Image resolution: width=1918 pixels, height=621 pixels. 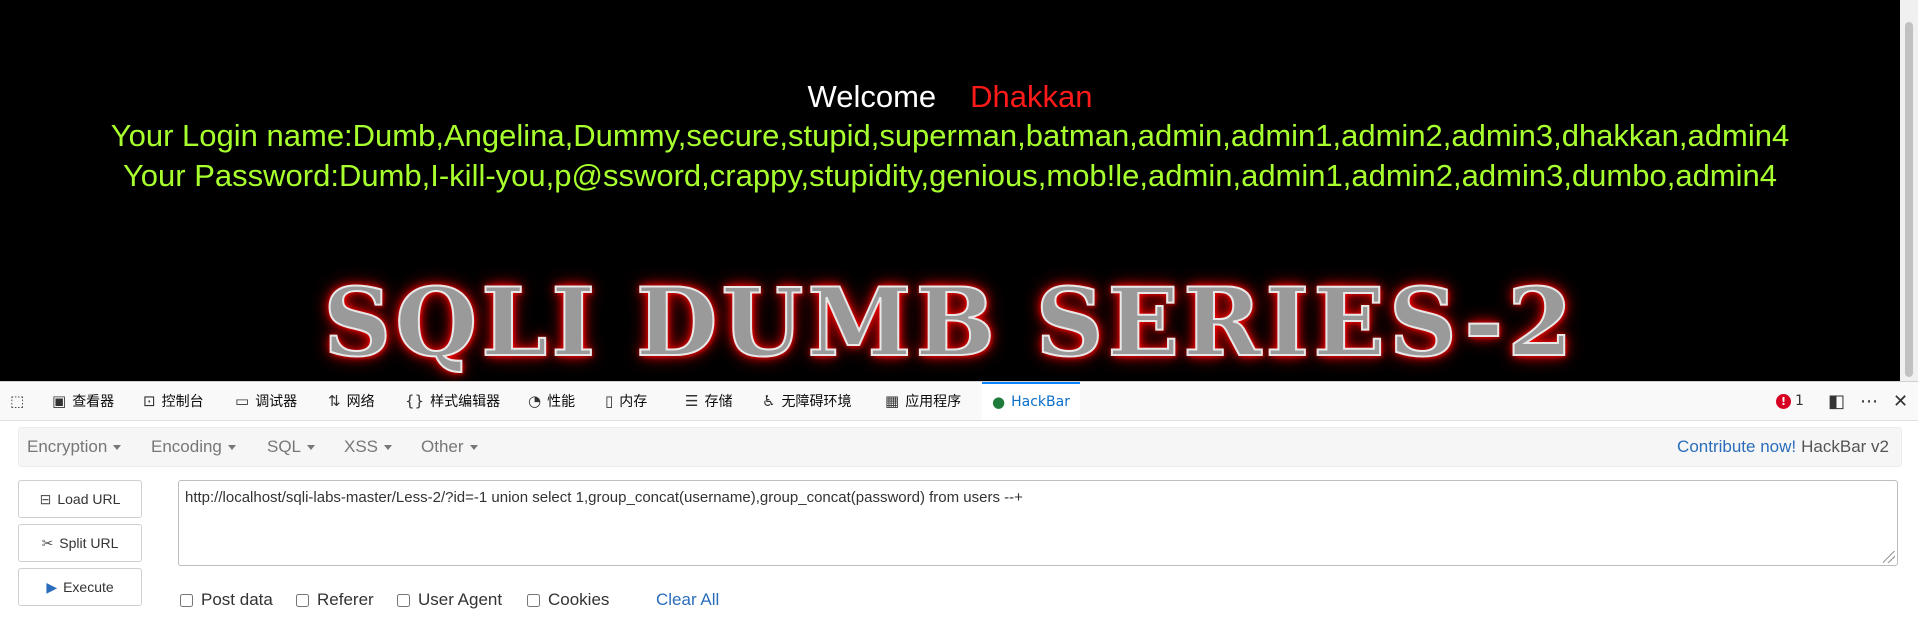 I want to click on execute-button: ▶ Execute, so click(x=80, y=587).